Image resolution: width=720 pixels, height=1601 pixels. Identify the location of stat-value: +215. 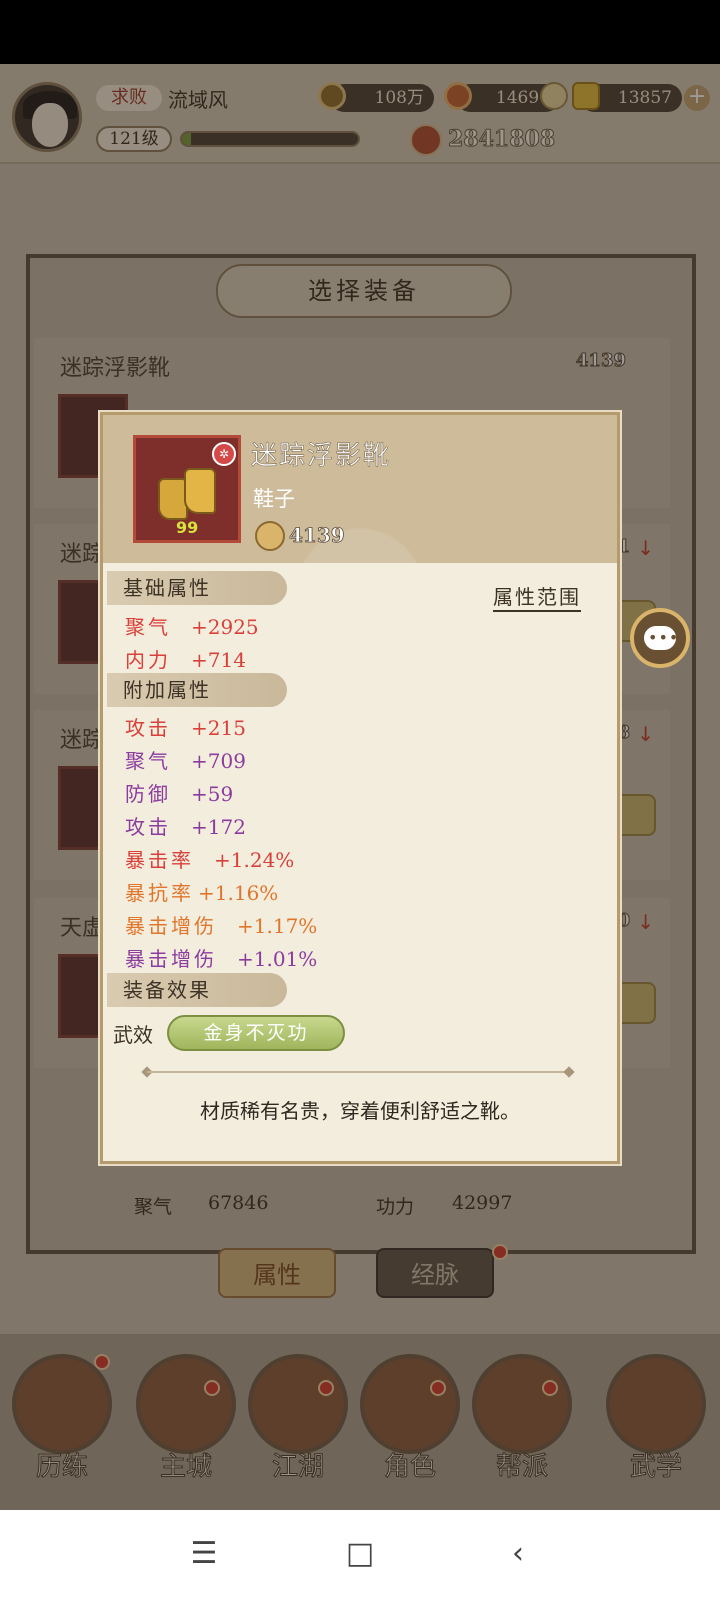
(218, 728).